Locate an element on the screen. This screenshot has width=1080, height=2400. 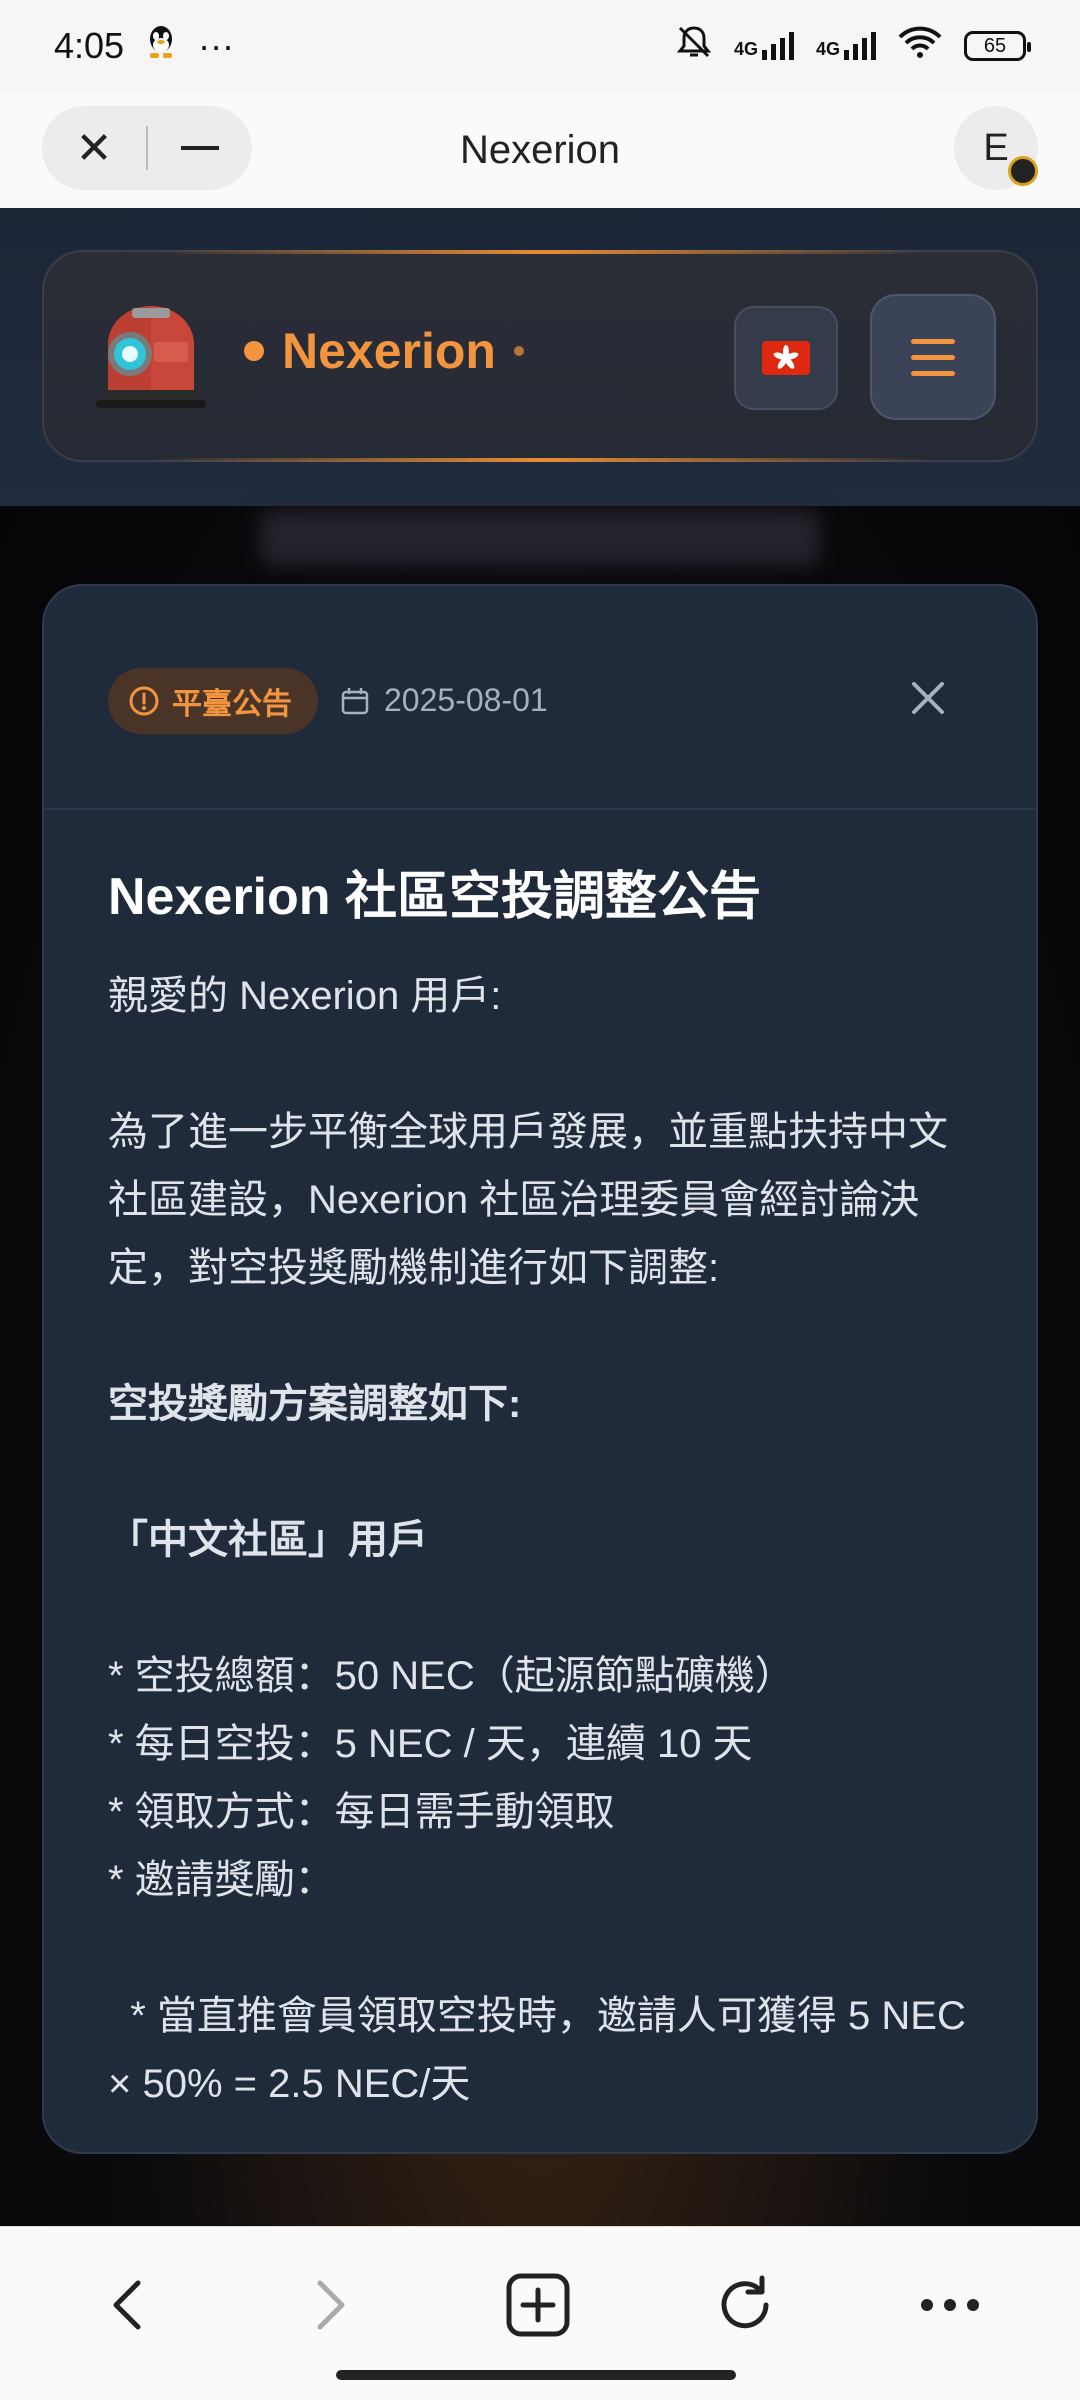
date-text: 2025-08-01 is located at coordinates (466, 700).